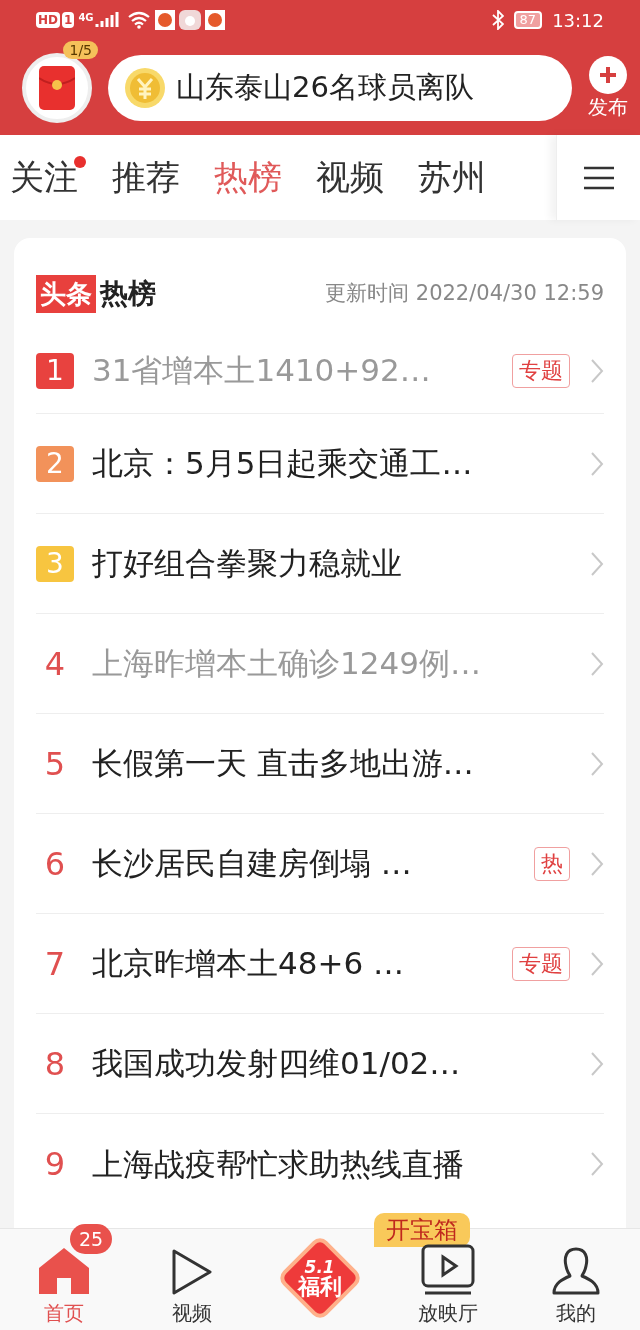  What do you see at coordinates (55, 1064) in the screenshot?
I see `rank-number: 8` at bounding box center [55, 1064].